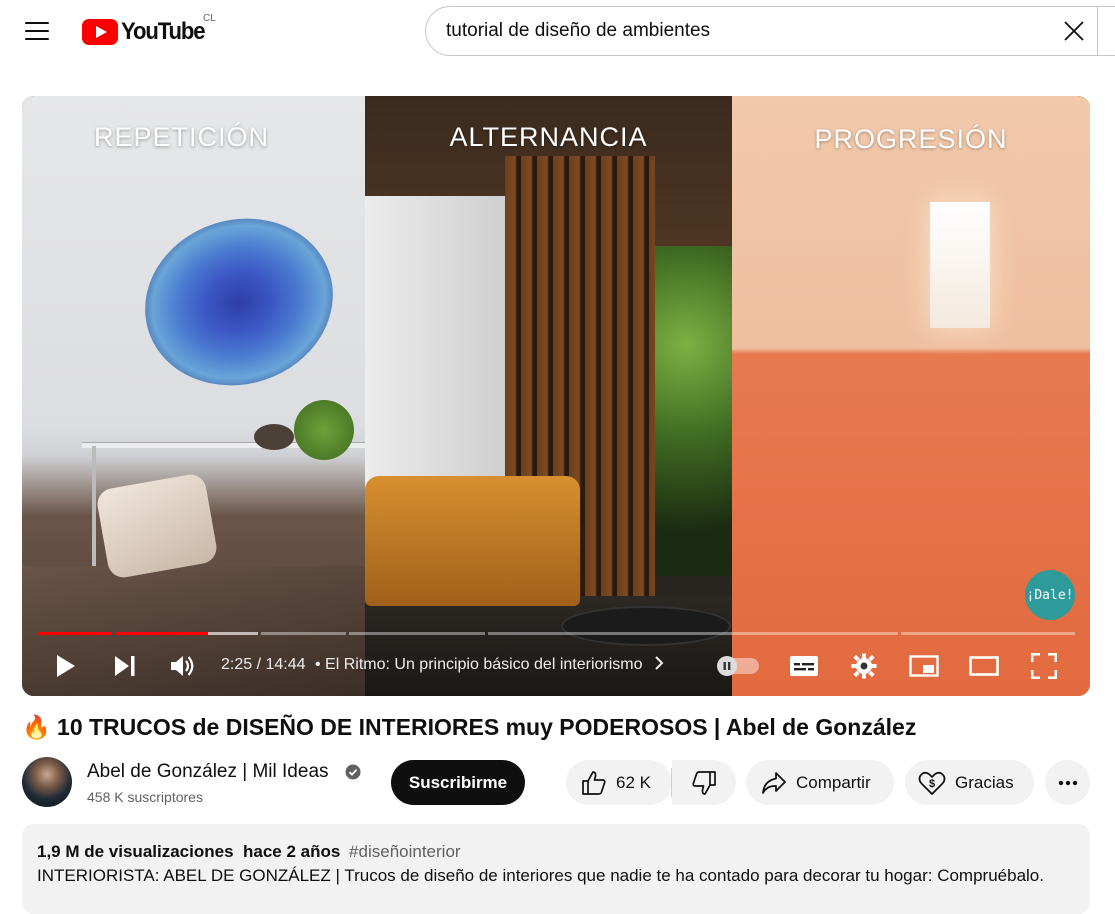  What do you see at coordinates (239, 302) in the screenshot?
I see `round-mirror` at bounding box center [239, 302].